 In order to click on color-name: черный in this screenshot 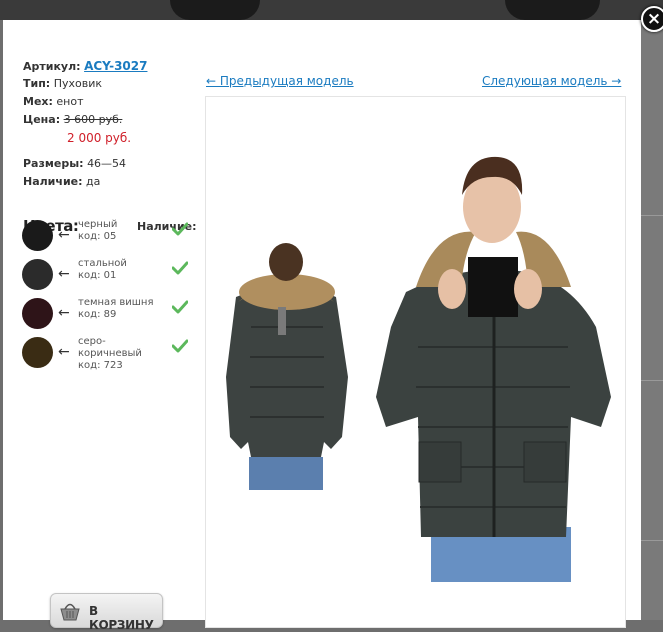, I will do `click(98, 224)`.